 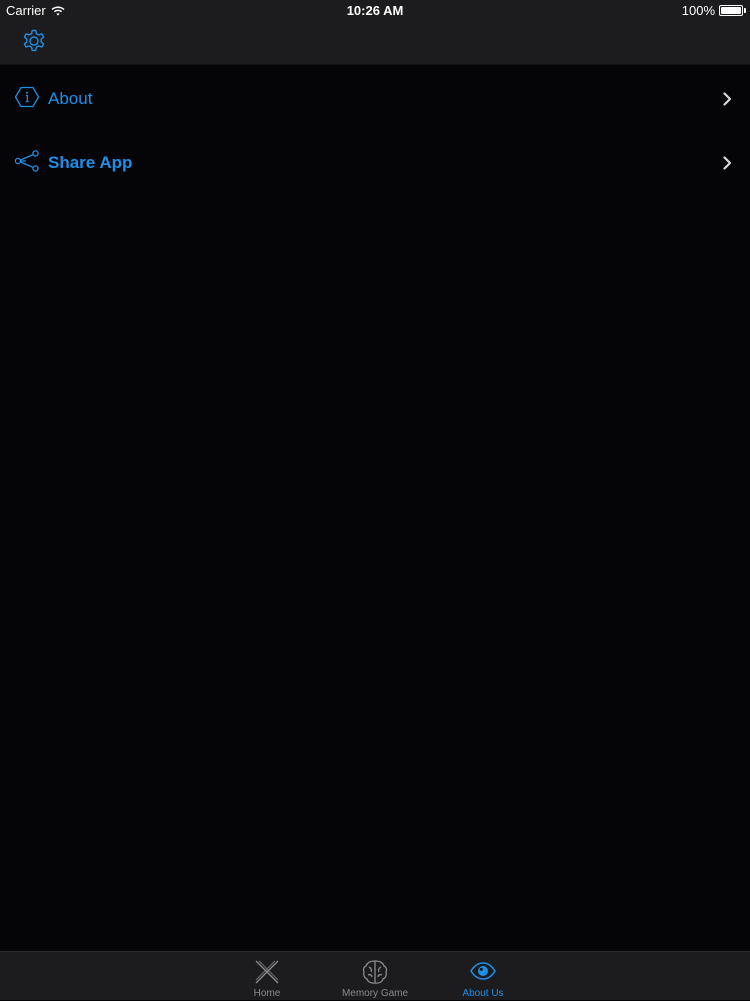 I want to click on tab-about-us-label: About Us, so click(x=483, y=993).